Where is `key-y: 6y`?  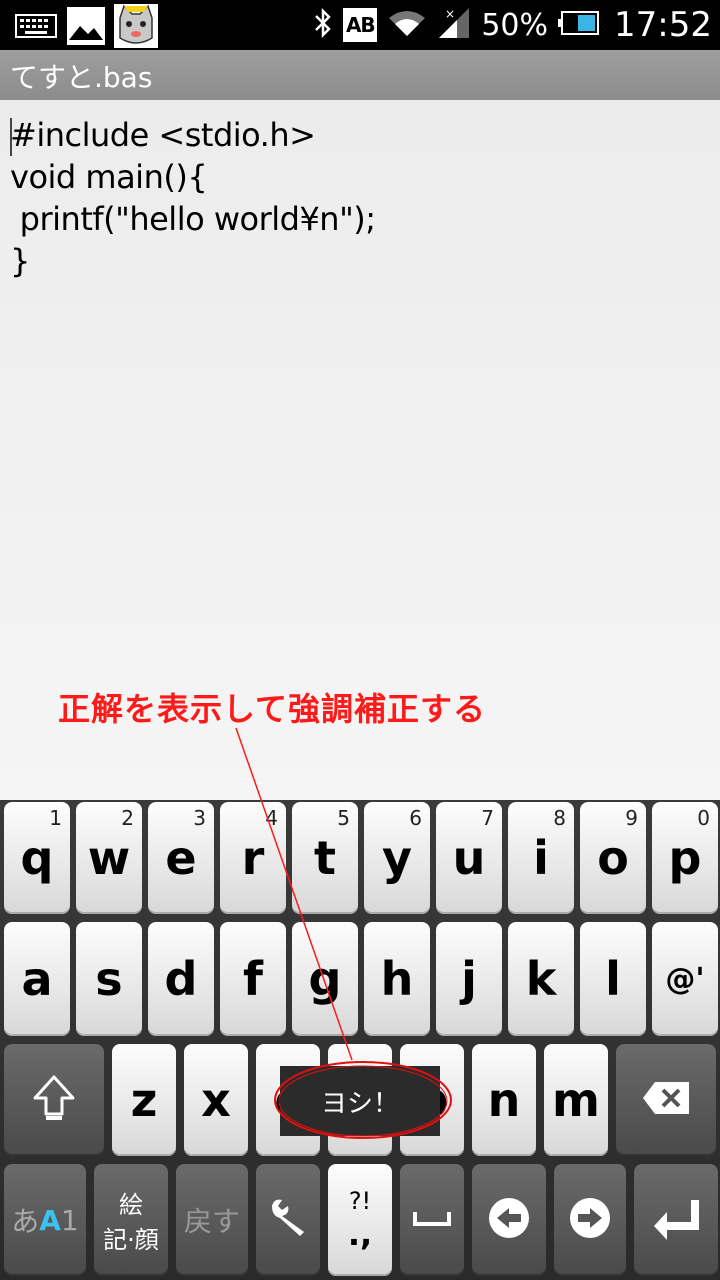
key-y: 6y is located at coordinates (397, 858).